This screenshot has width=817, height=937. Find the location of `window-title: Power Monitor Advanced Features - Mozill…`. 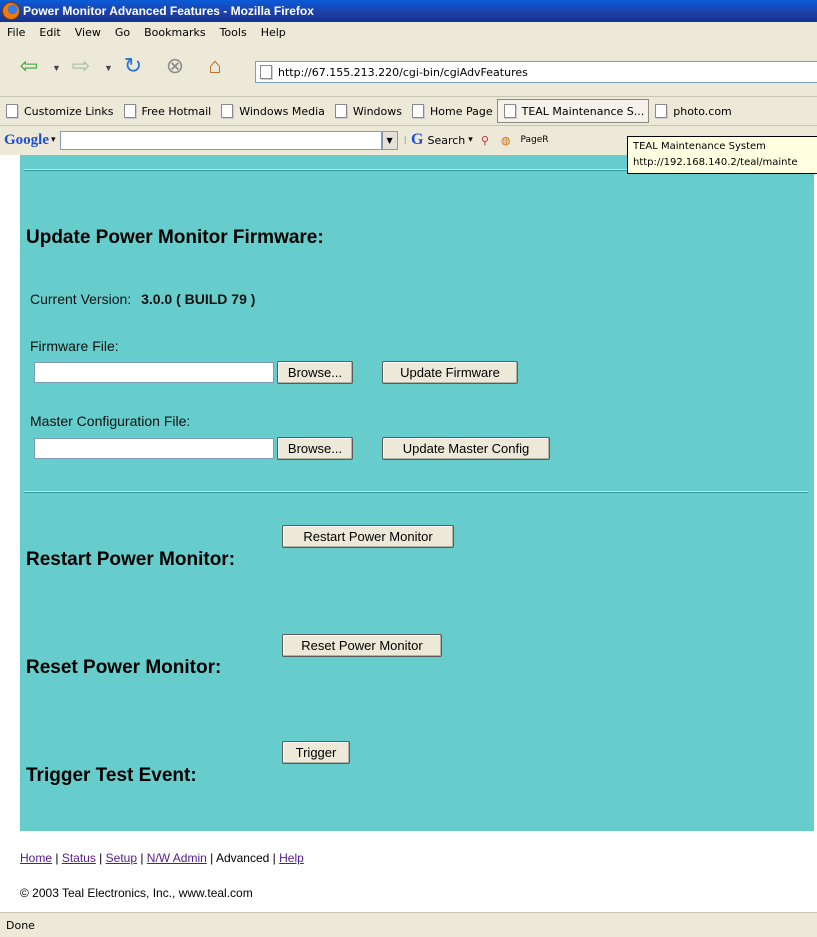

window-title: Power Monitor Advanced Features - Mozill… is located at coordinates (168, 11).